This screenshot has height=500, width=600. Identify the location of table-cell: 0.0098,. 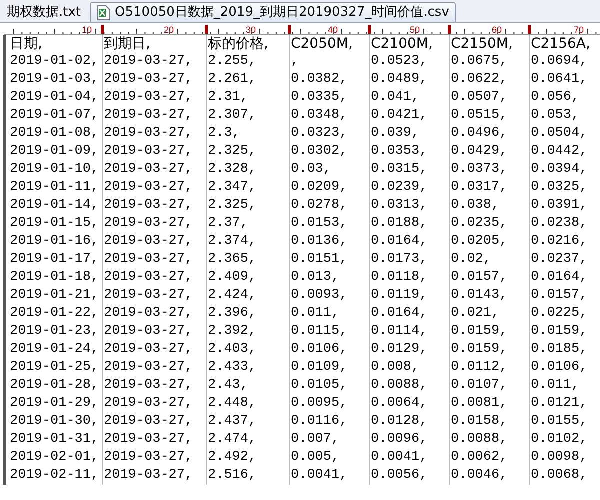
(559, 457).